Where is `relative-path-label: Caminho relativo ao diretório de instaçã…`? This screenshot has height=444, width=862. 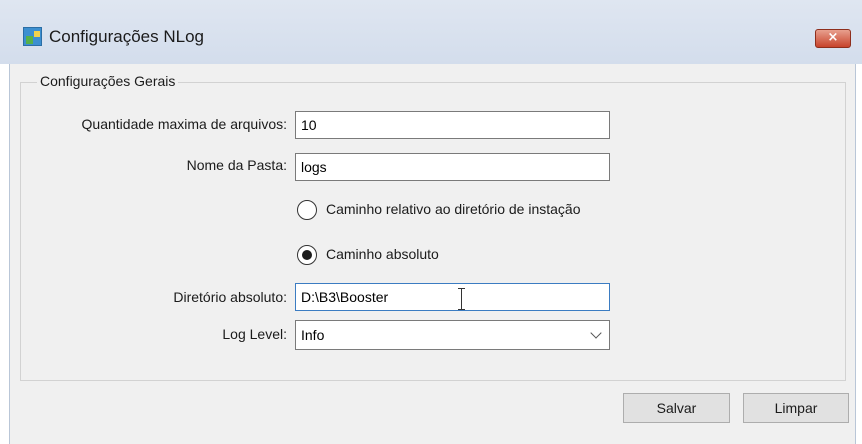 relative-path-label: Caminho relativo ao diretório de instaçã… is located at coordinates (453, 209).